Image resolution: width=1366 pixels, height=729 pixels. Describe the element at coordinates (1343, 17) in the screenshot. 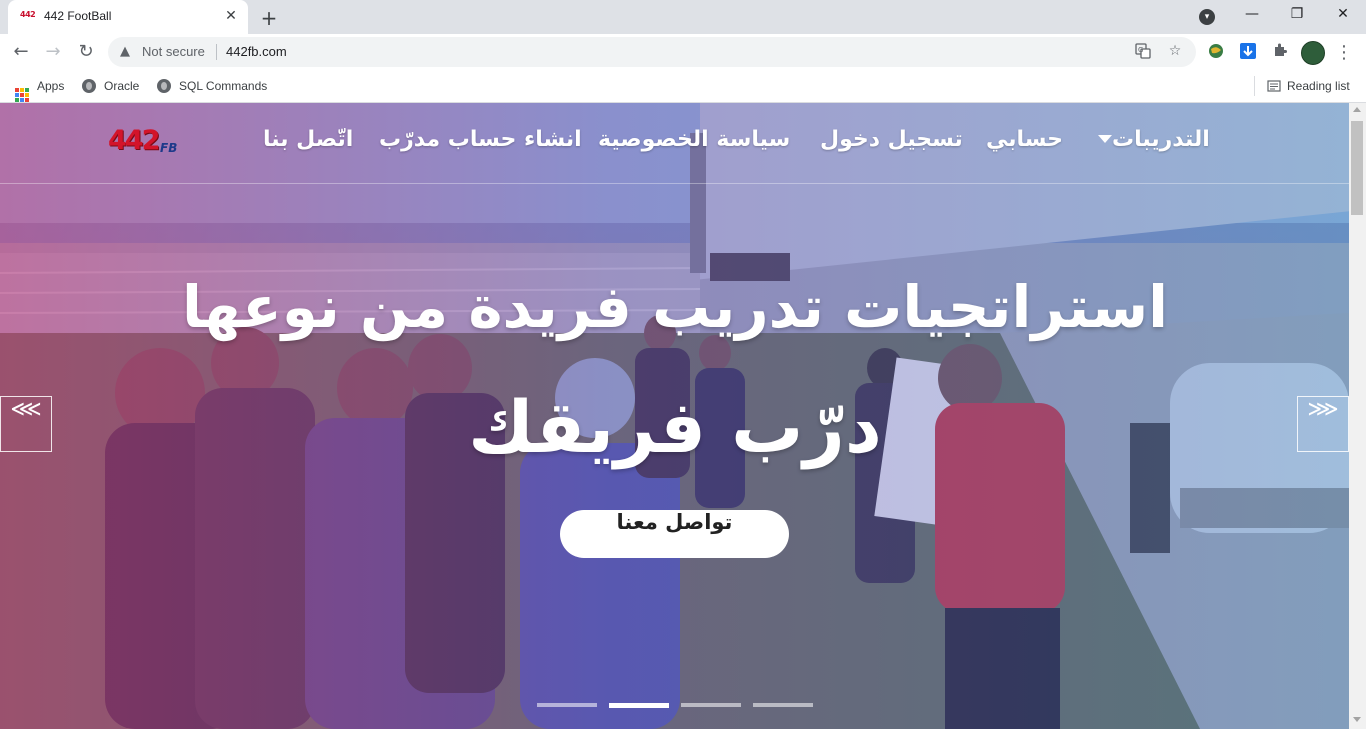

I see `close-window-button: ✕` at that location.